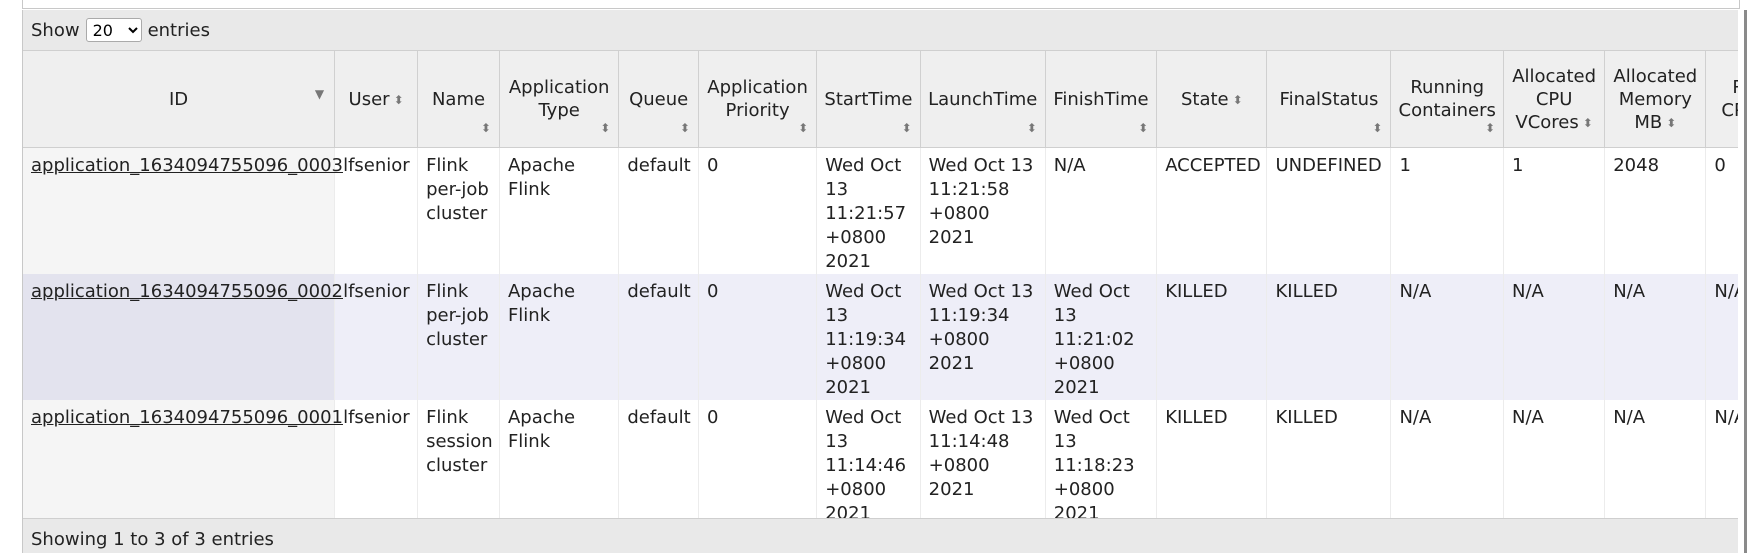 This screenshot has width=1762, height=553. Describe the element at coordinates (1554, 99) in the screenshot. I see `column-header-allocated-vcores: Allocated CPU VCores ⬍` at that location.